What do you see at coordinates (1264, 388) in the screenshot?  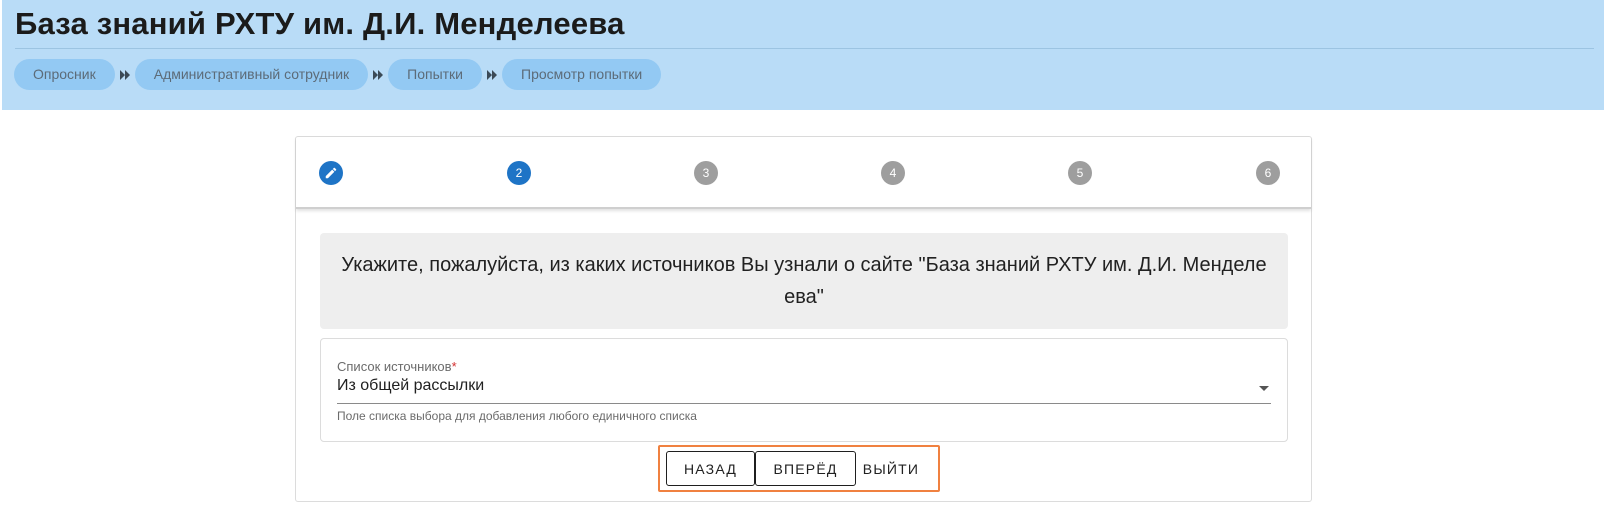 I see `chevron-down-icon` at bounding box center [1264, 388].